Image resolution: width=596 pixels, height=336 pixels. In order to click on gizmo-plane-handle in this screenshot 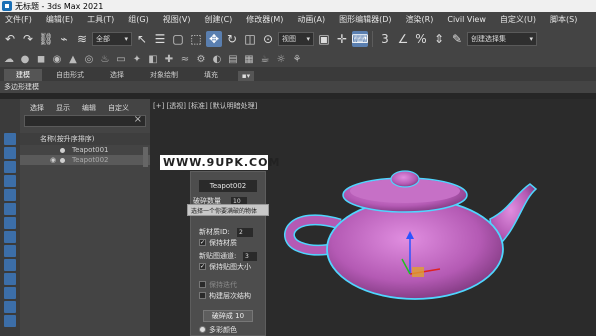, I will do `click(418, 272)`.